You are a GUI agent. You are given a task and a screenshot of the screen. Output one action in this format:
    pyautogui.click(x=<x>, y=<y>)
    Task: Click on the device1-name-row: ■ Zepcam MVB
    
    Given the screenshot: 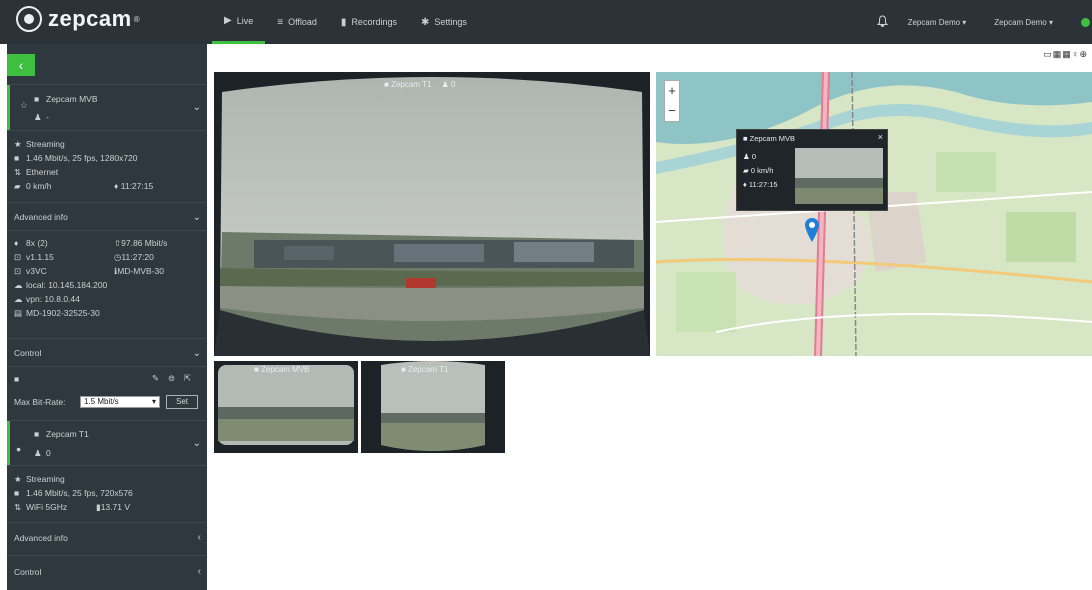 What is the action you would take?
    pyautogui.click(x=66, y=99)
    